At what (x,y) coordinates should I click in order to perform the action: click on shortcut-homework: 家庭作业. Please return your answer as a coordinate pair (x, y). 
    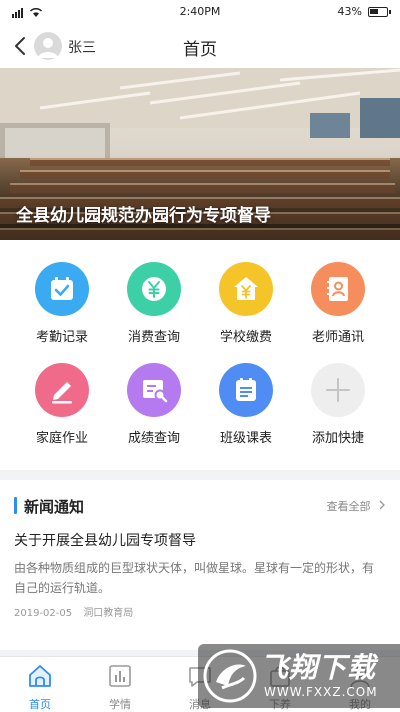
    Looking at the image, I should click on (62, 404).